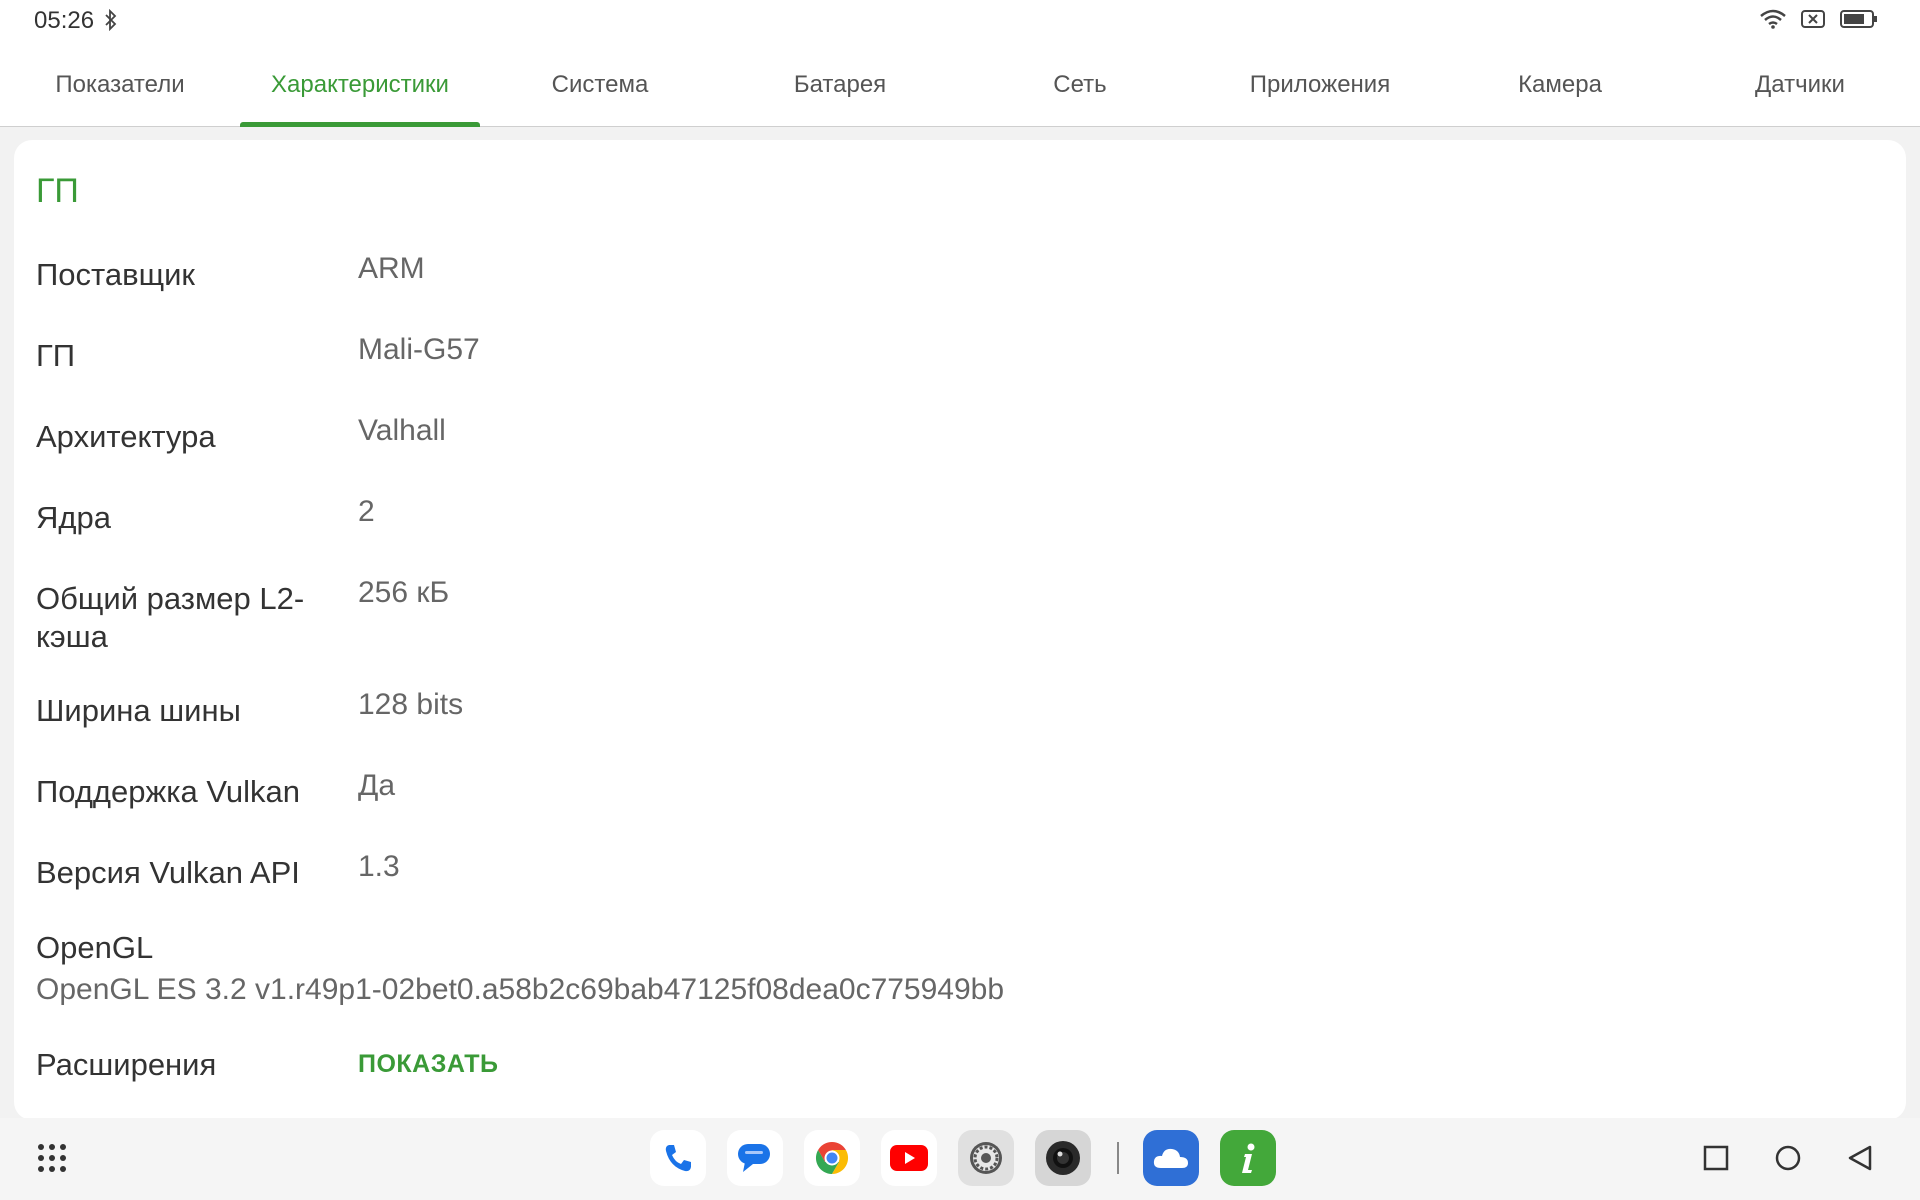  I want to click on tab-label: Приложения, so click(1320, 84).